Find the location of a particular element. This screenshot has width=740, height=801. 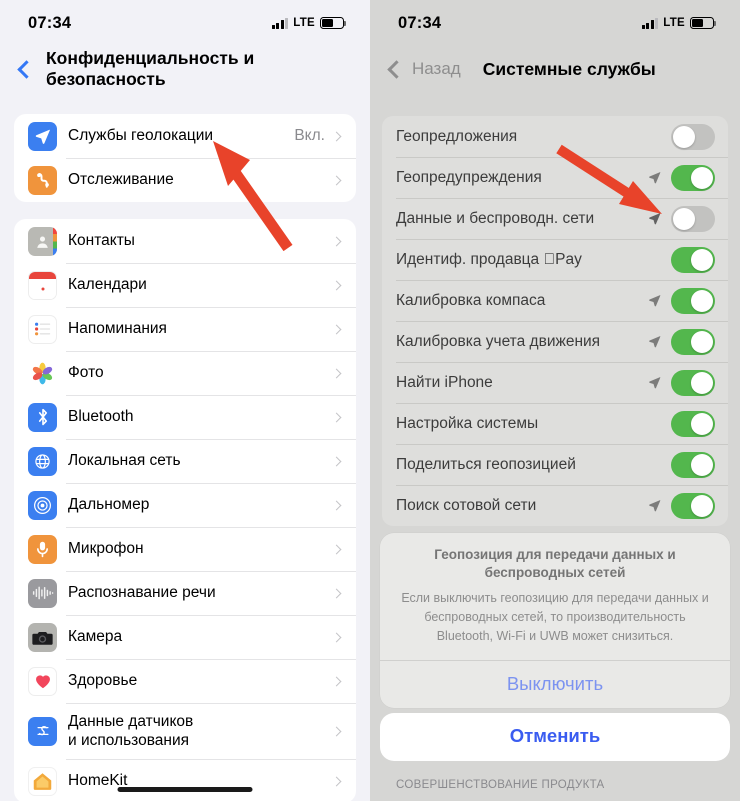

toggle-row-label: Геопредупреждения is located at coordinates (469, 177).